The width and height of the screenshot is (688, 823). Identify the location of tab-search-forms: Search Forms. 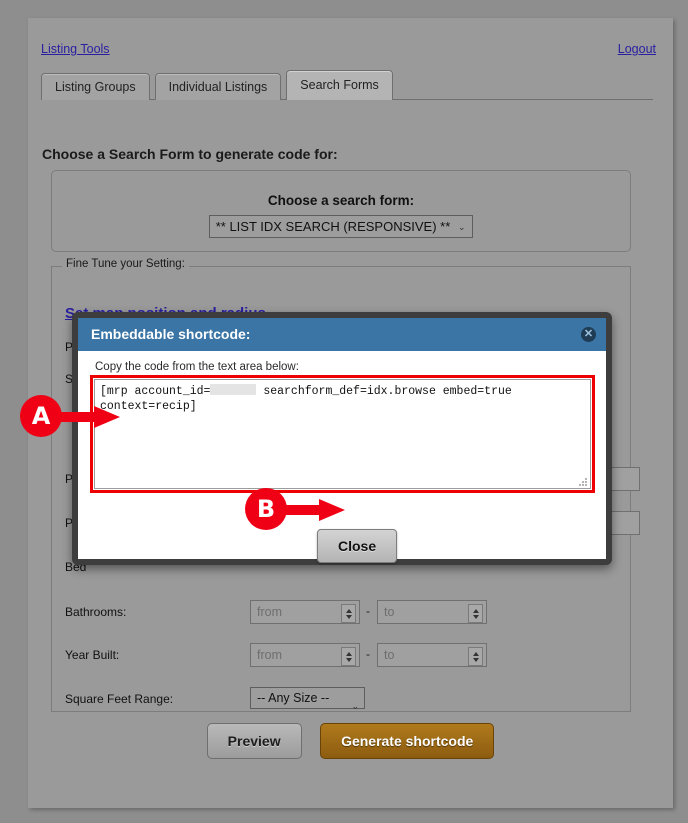
(339, 85).